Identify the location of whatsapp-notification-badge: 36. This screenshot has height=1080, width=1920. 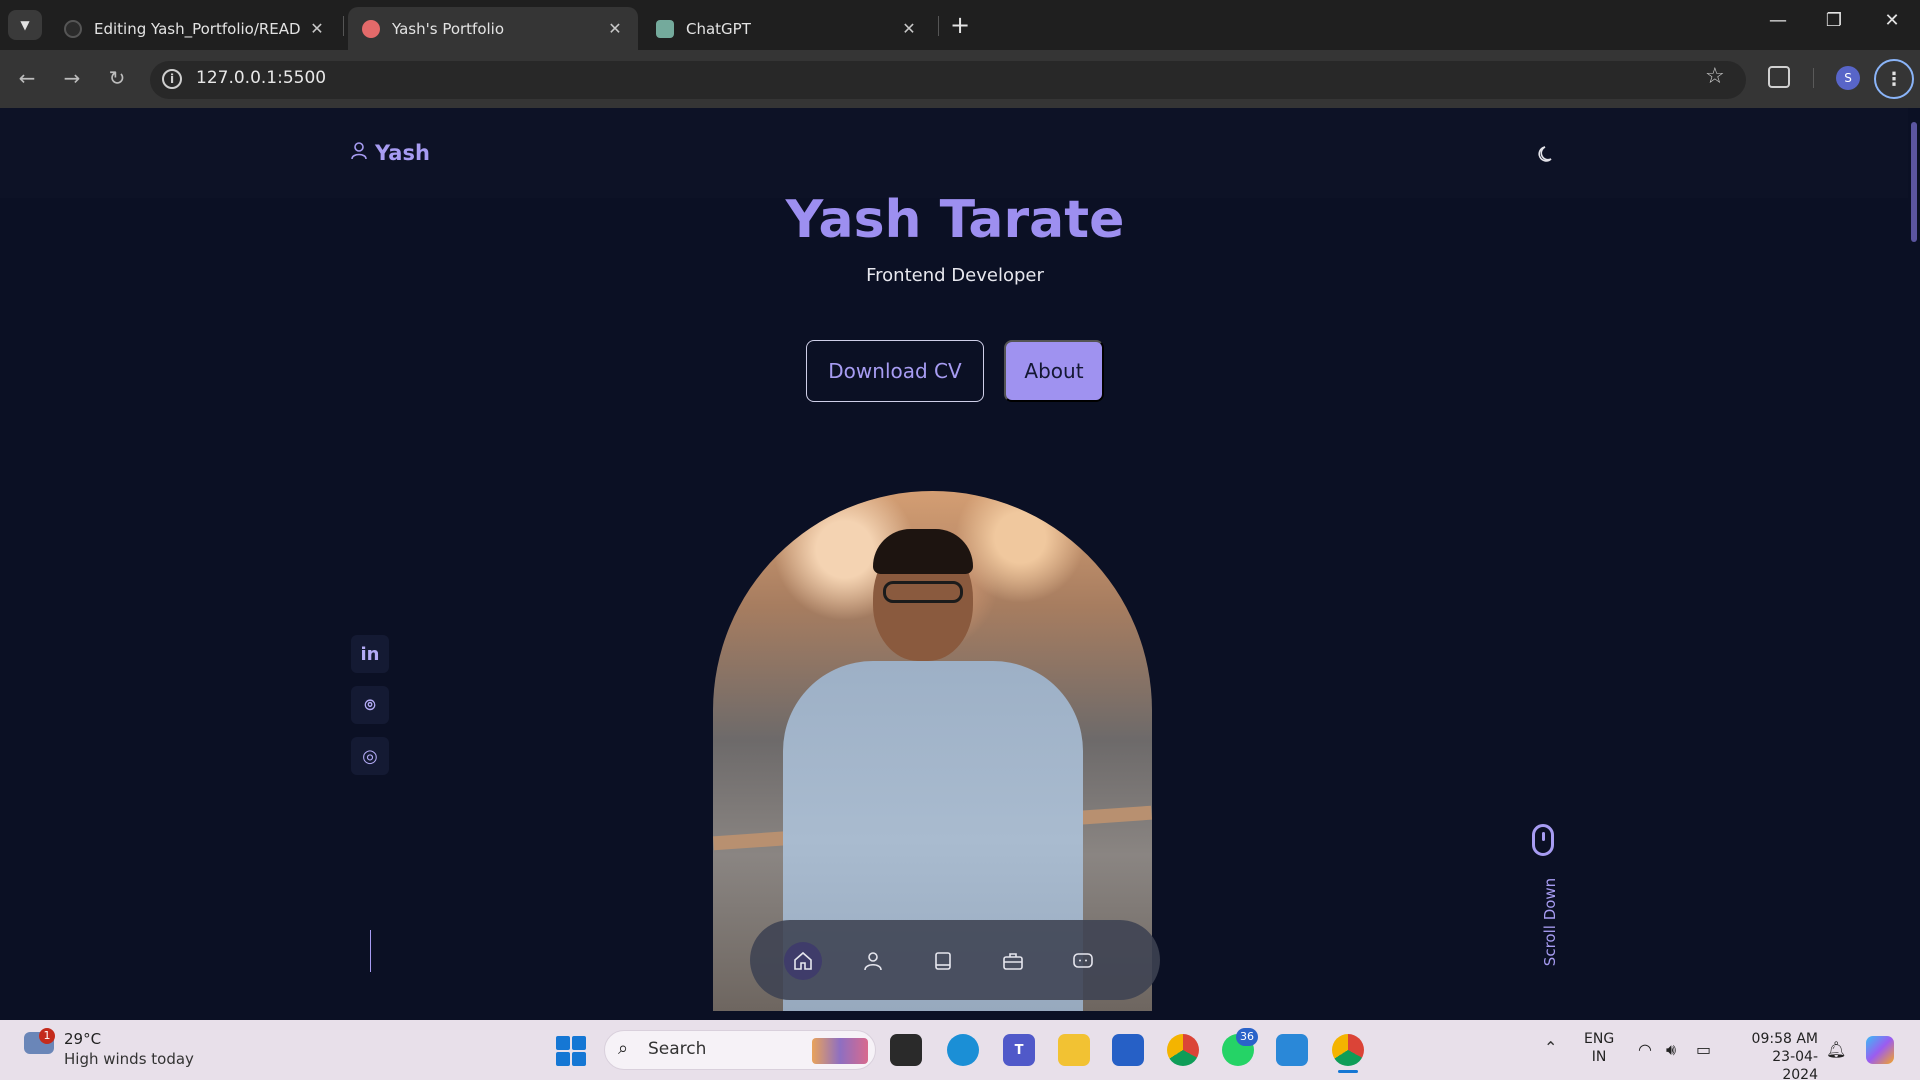
(1247, 1037).